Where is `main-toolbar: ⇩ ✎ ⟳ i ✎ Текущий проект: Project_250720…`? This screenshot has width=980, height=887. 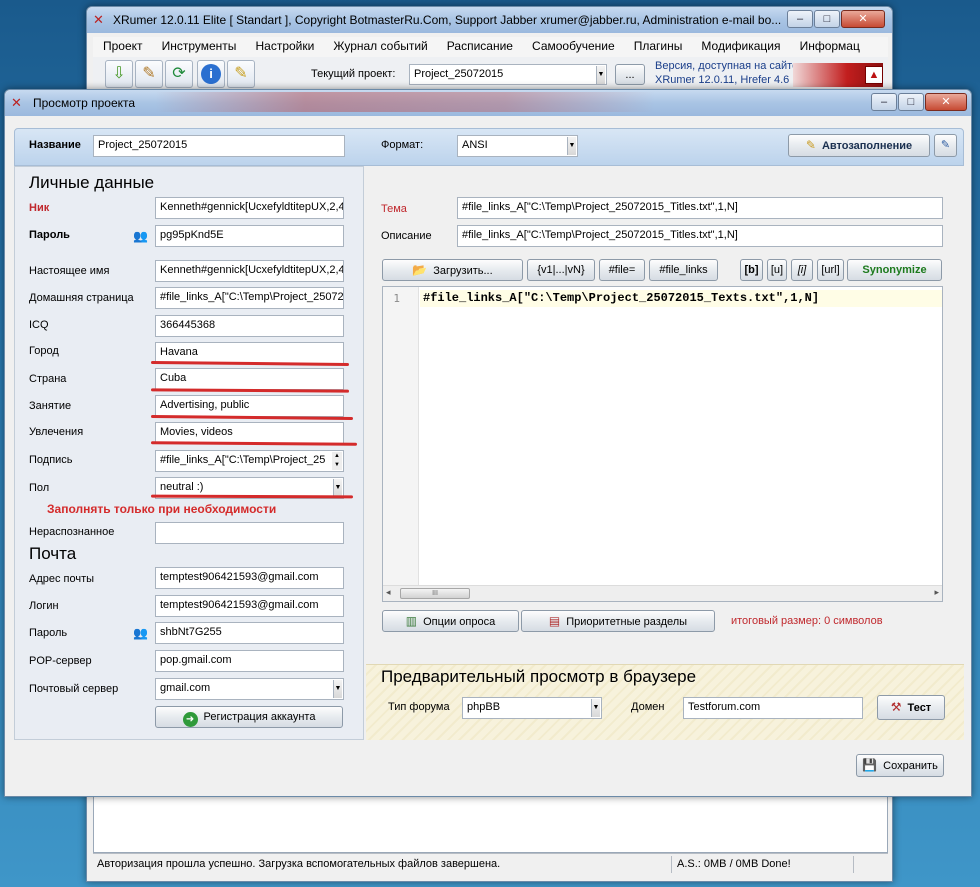
main-toolbar: ⇩ ✎ ⟳ i ✎ Текущий проект: Project_250720… is located at coordinates (490, 75).